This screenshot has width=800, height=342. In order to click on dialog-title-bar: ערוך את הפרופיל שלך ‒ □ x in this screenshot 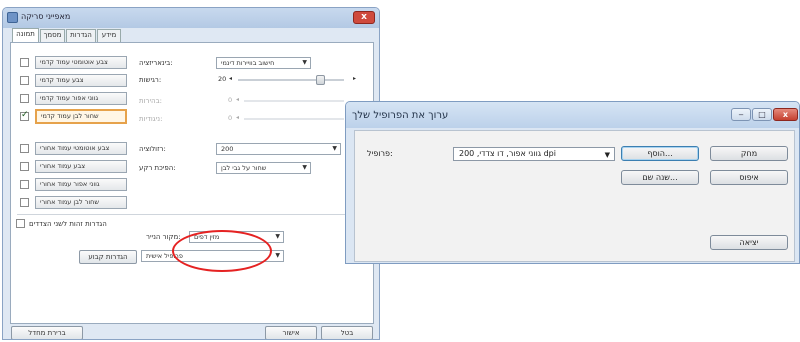, I will do `click(572, 115)`.